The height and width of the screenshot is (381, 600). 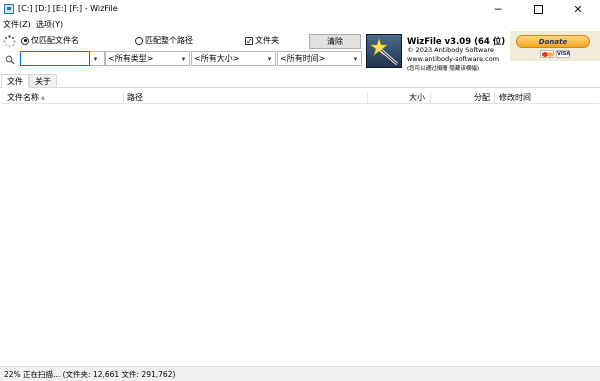 I want to click on status-text: 22% 正在扫描... (文件夹: 12,661 文件: 291,762), so click(x=90, y=374).